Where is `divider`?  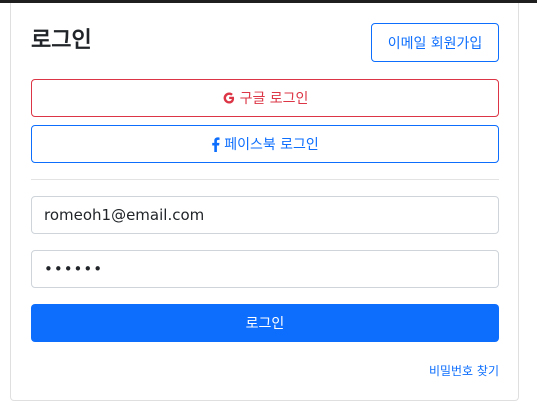
divider is located at coordinates (265, 179).